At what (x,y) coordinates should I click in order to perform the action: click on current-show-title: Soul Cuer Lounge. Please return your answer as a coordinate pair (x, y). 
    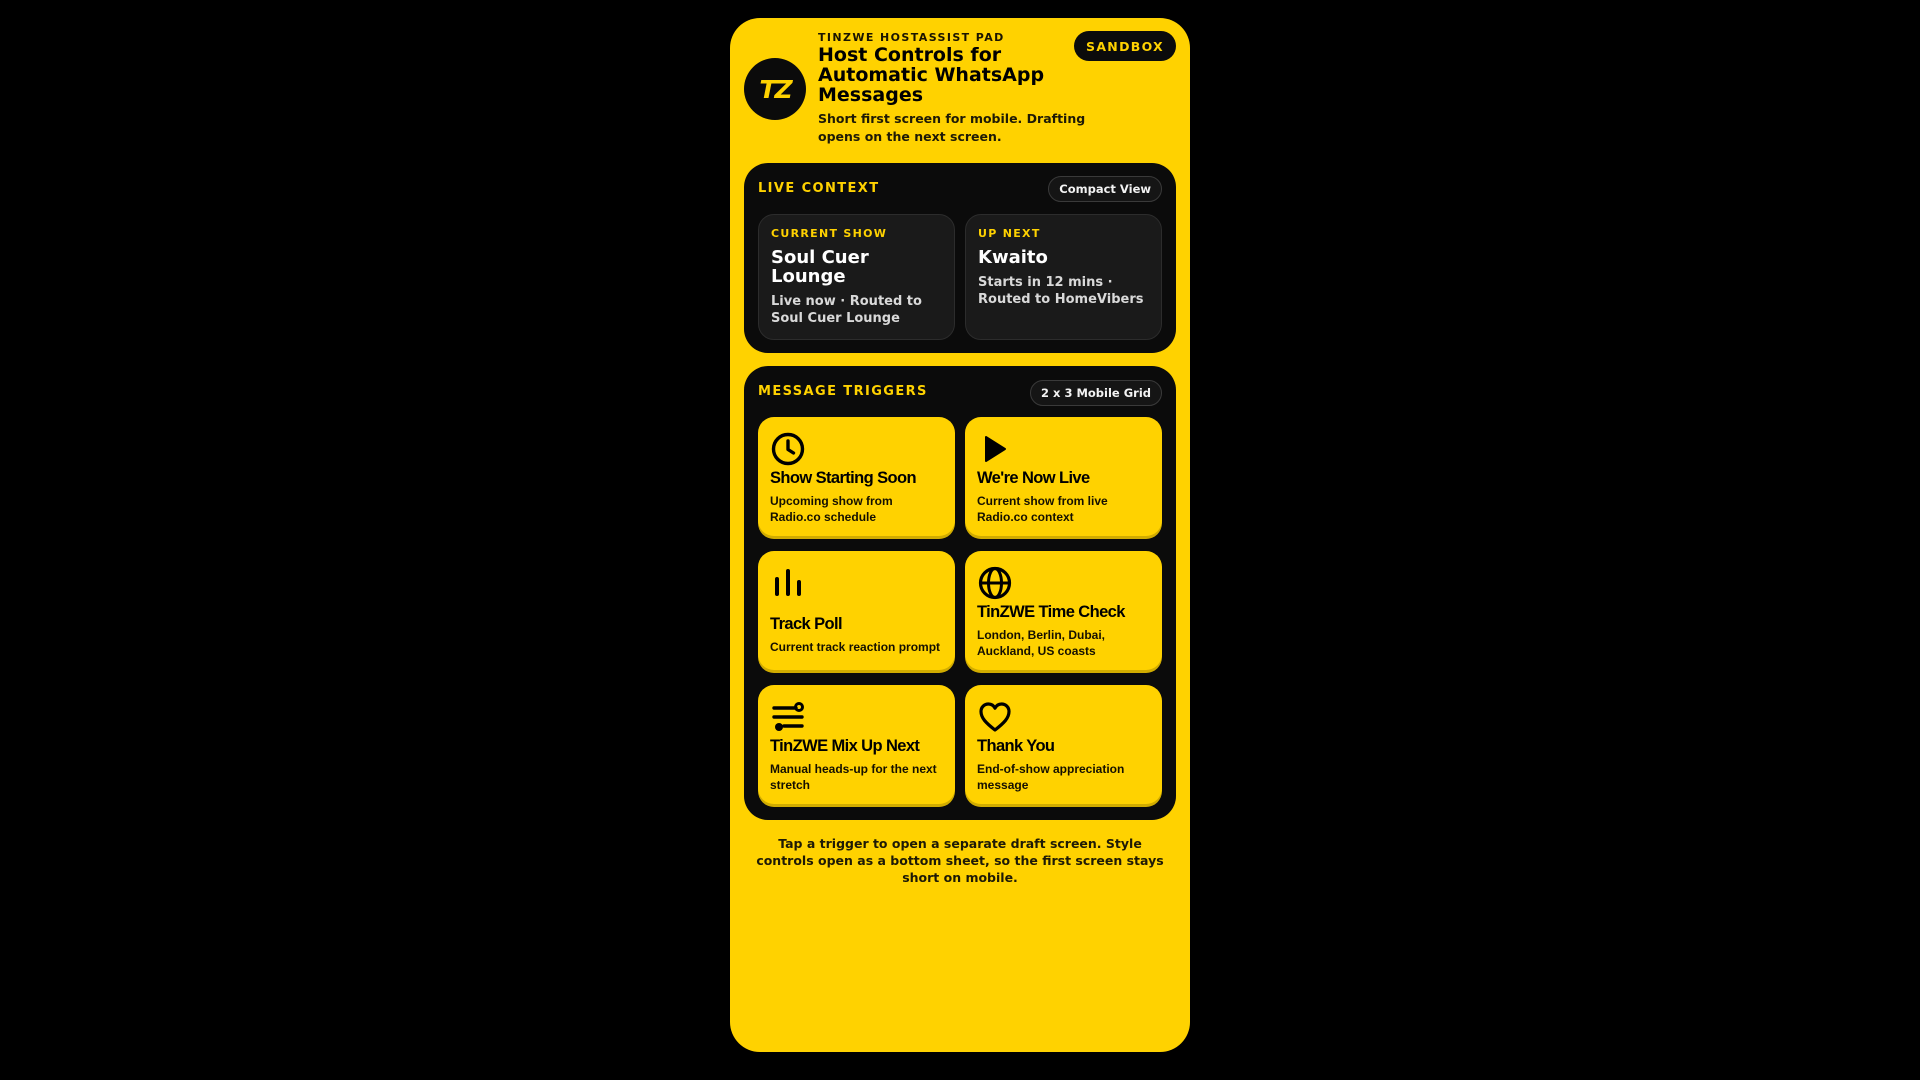
    Looking at the image, I should click on (820, 267).